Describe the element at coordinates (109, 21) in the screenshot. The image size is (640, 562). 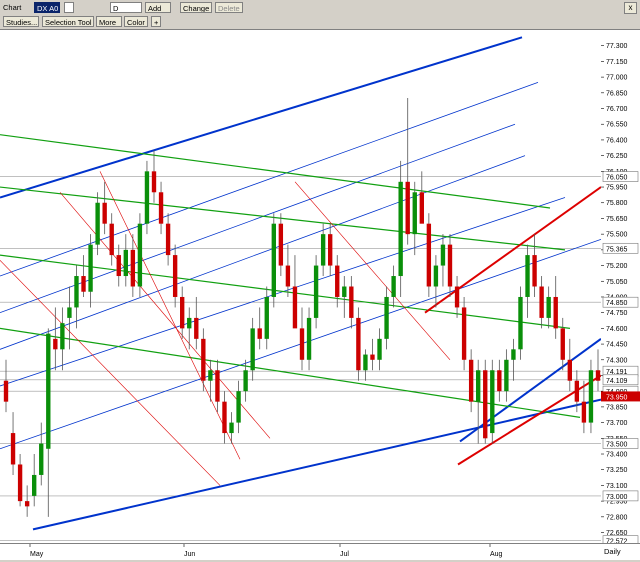
I see `more-button: More` at that location.